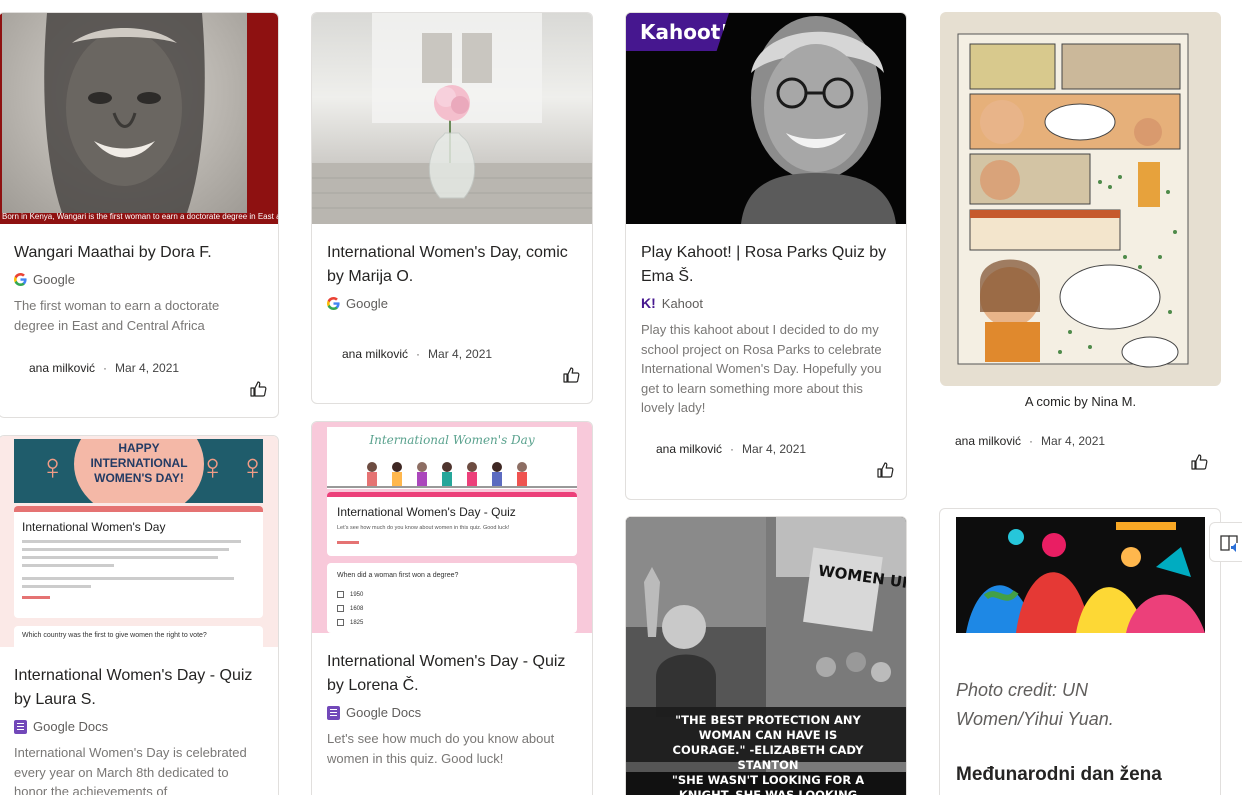 This screenshot has height=795, width=1242. I want to click on card-title: Wangari Maathai by Dora F., so click(140, 253).